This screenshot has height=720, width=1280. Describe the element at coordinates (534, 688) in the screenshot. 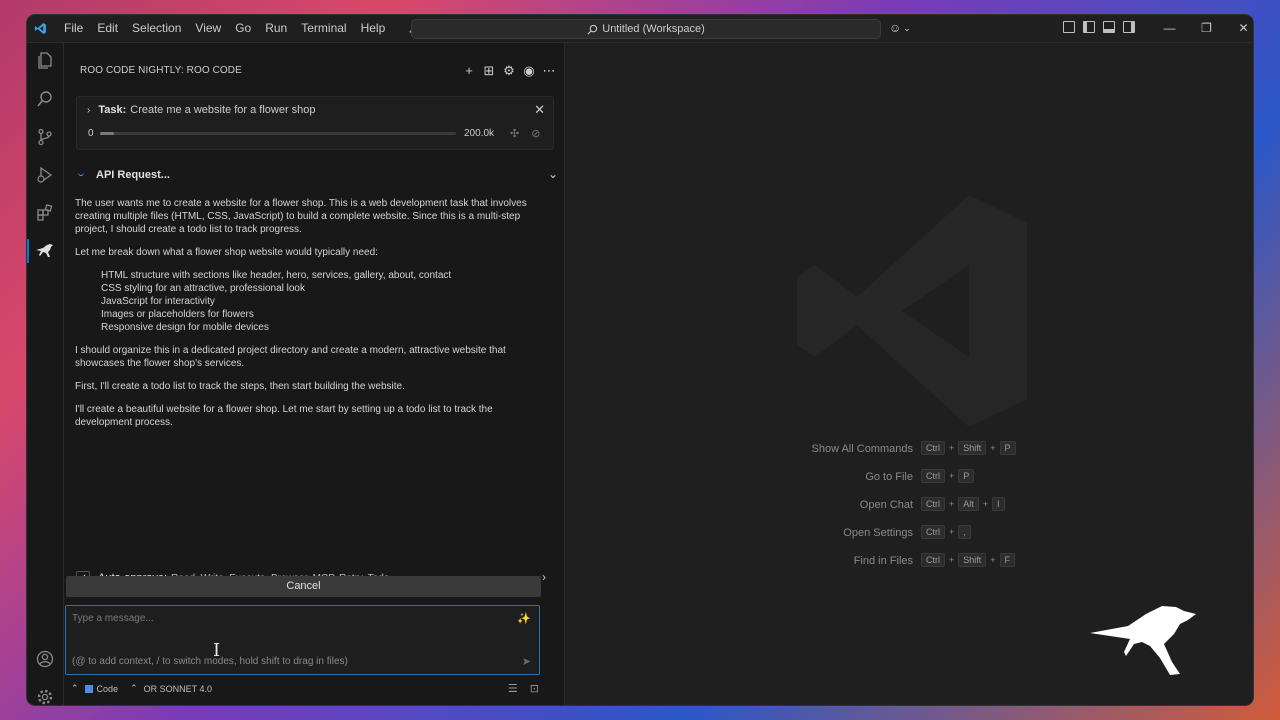

I see `image-icon: ⊡` at that location.